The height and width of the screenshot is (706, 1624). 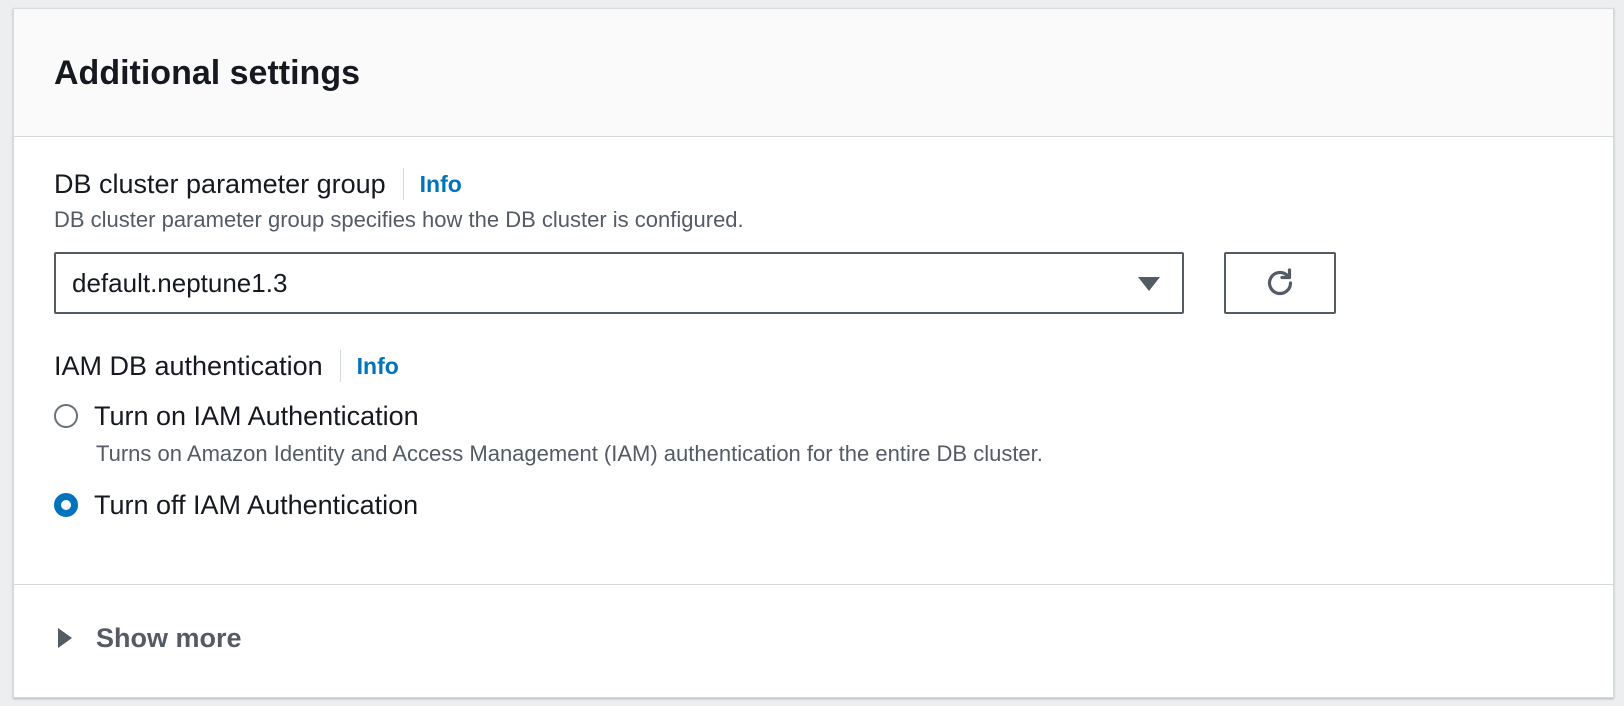 I want to click on iam-auth-label-row: IAM DB authentication Info, so click(x=226, y=366).